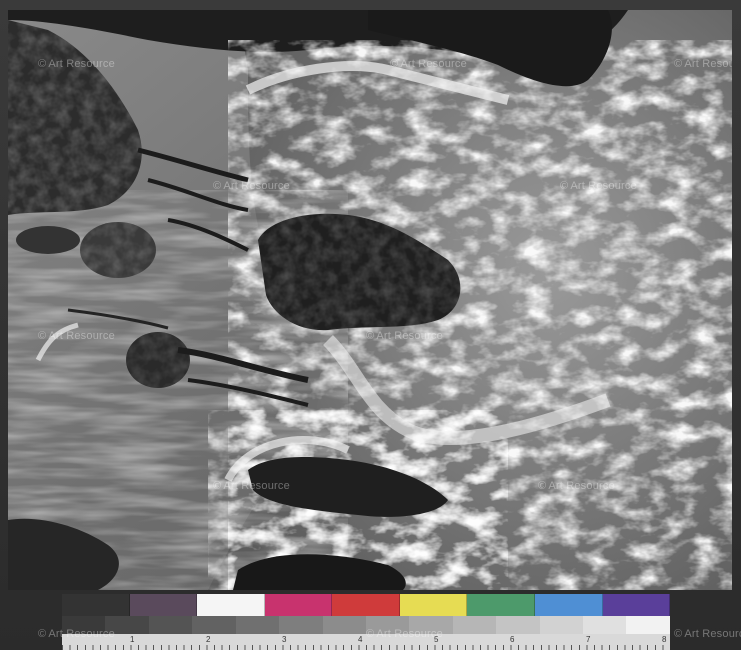 The image size is (741, 650). I want to click on ruler-number: 2, so click(208, 639).